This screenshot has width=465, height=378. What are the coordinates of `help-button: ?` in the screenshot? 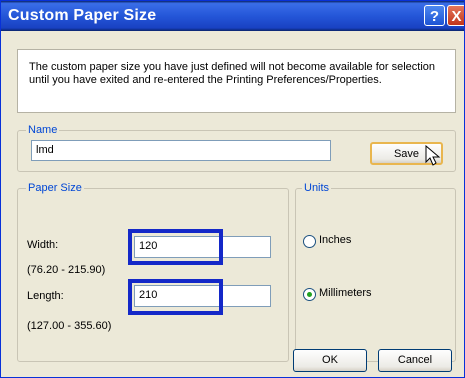 It's located at (434, 15).